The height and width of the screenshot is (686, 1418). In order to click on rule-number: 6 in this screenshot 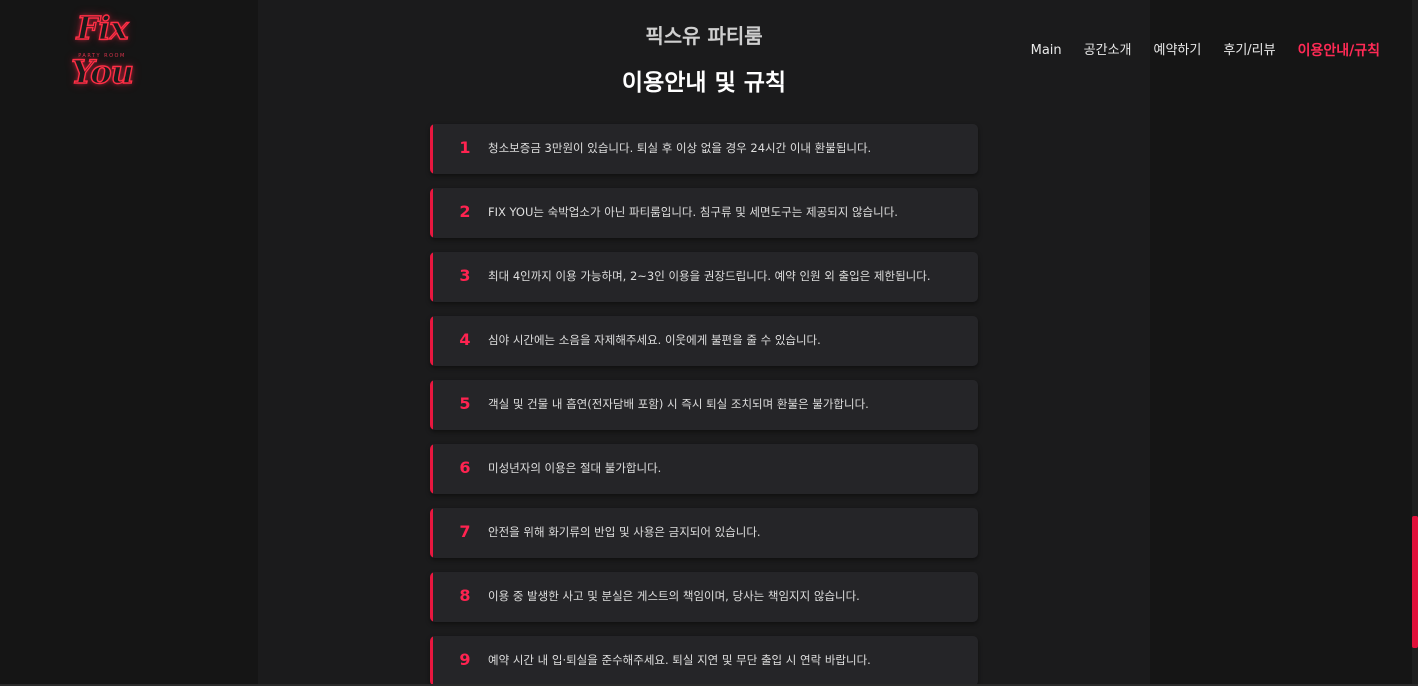, I will do `click(465, 467)`.